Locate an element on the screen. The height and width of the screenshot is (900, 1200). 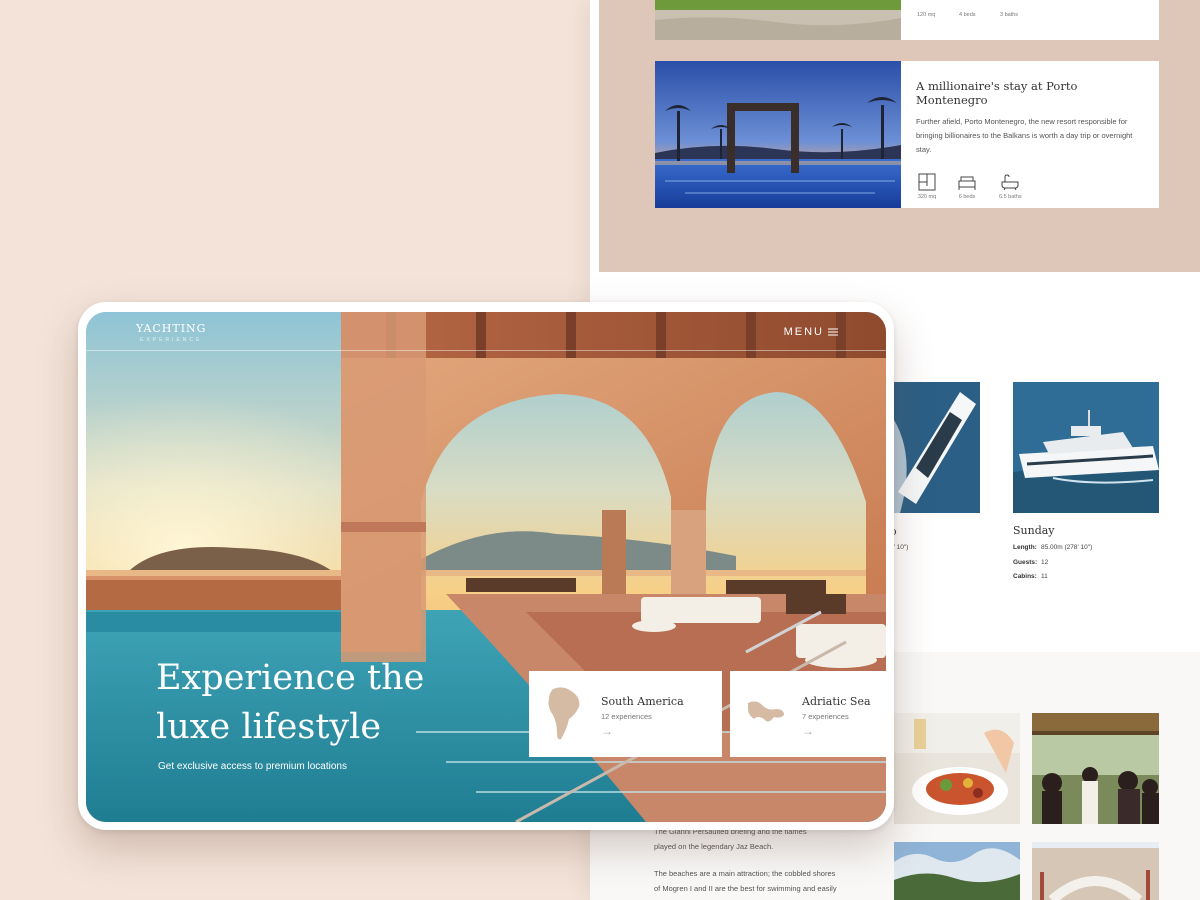
site-logo: YACHTING EXPERIENCE is located at coordinates (171, 332).